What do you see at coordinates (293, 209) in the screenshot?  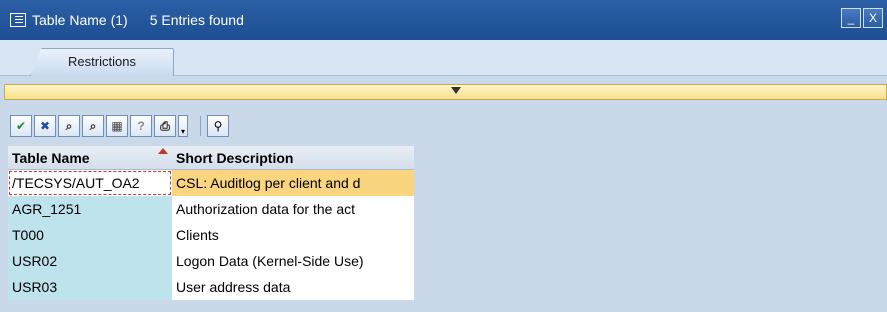 I see `cell-short-description: Authorization data for the act` at bounding box center [293, 209].